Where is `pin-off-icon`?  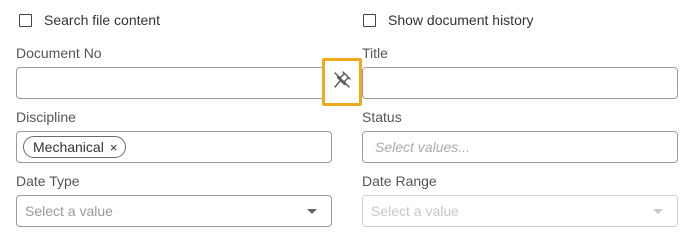 pin-off-icon is located at coordinates (342, 82).